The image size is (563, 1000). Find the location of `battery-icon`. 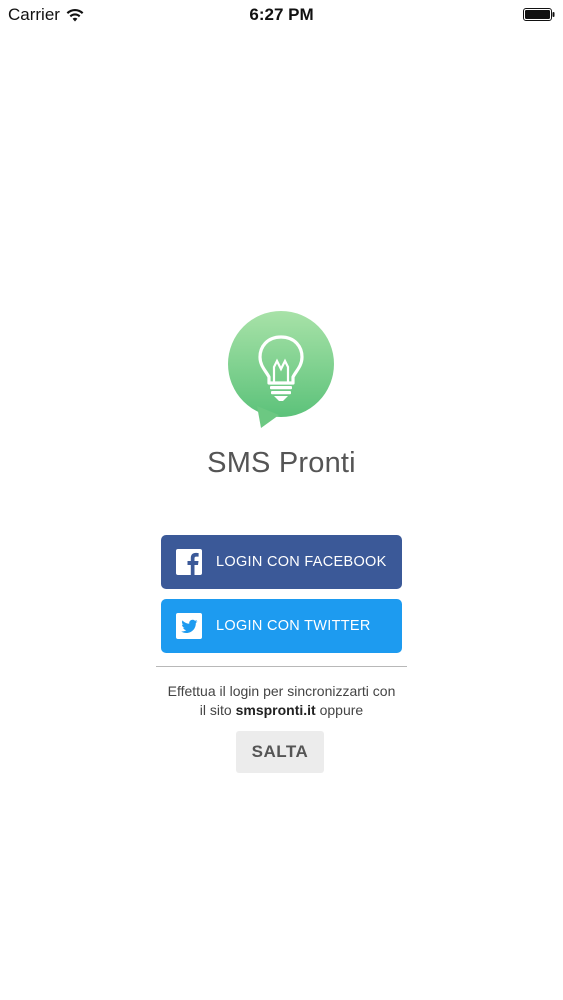

battery-icon is located at coordinates (539, 14).